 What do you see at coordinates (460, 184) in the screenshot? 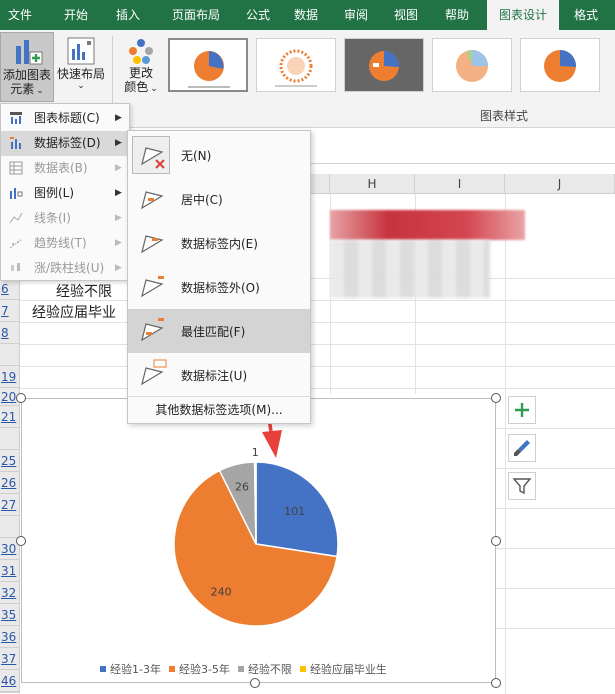
I see `column-header-i: I` at bounding box center [460, 184].